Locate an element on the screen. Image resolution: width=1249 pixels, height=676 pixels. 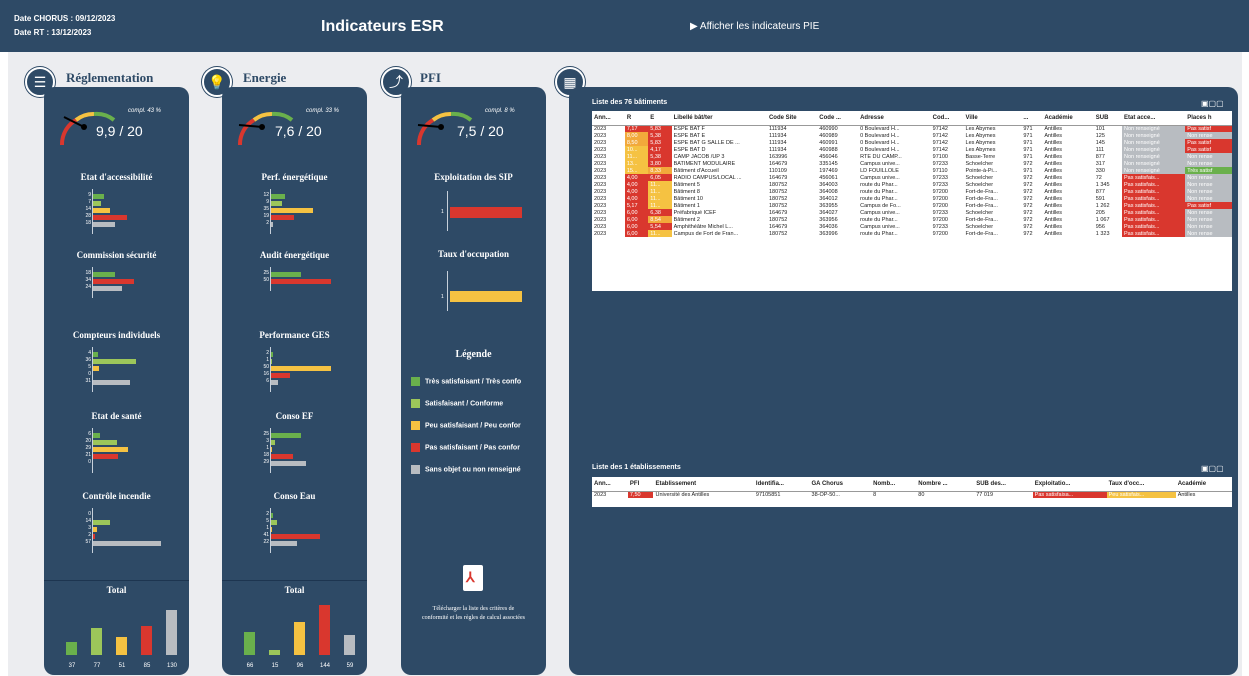
column-header: Code Site is located at coordinates (792, 118).